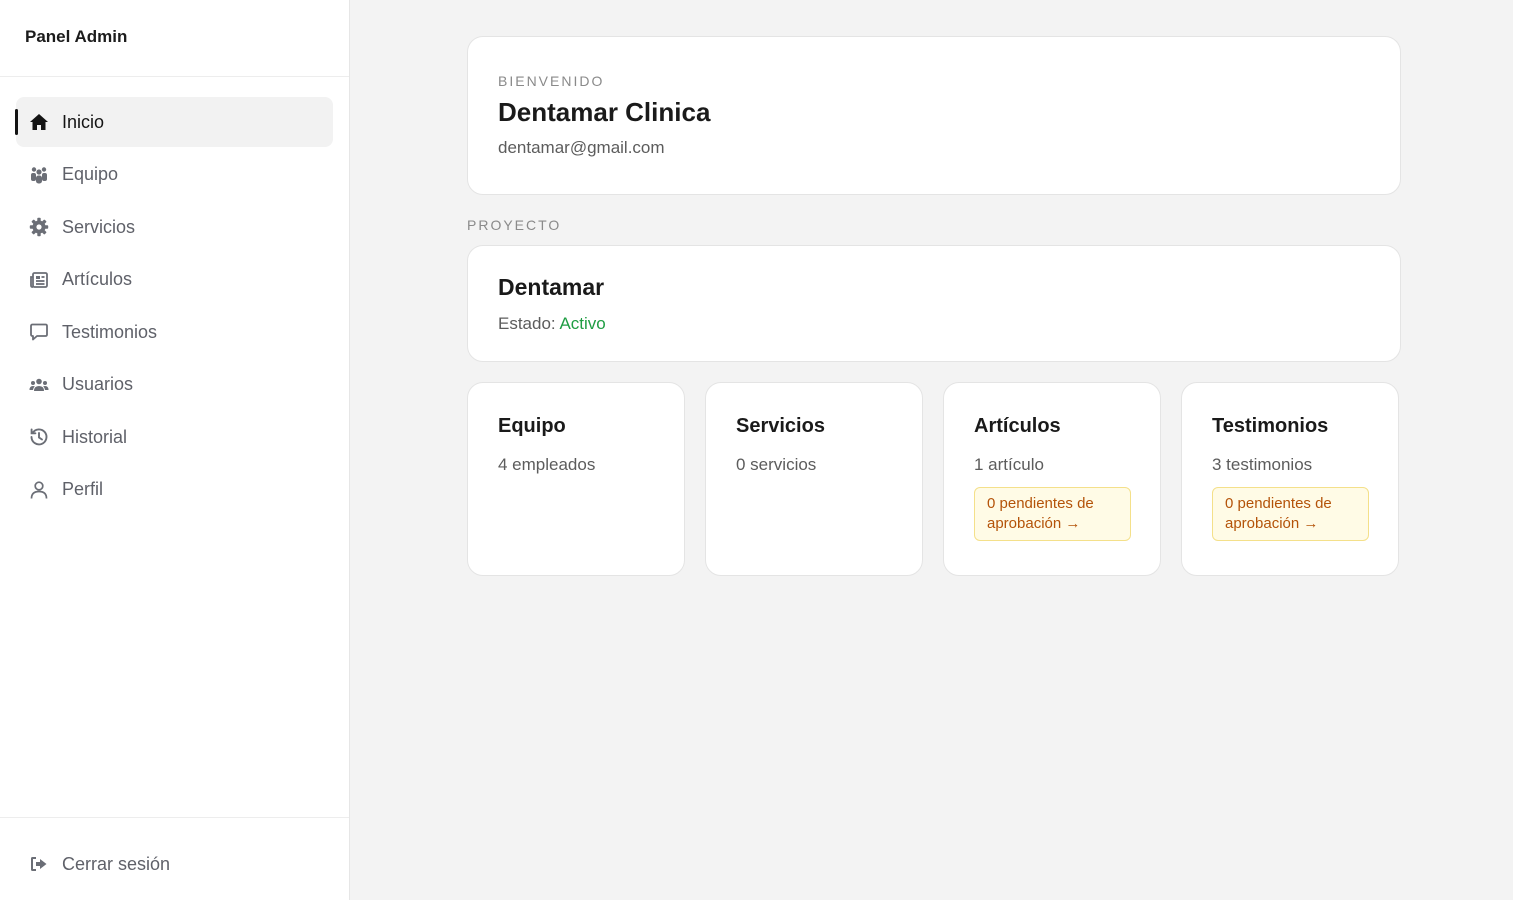 The image size is (1513, 900). Describe the element at coordinates (1017, 426) in the screenshot. I see `stat-title: Artículos` at that location.